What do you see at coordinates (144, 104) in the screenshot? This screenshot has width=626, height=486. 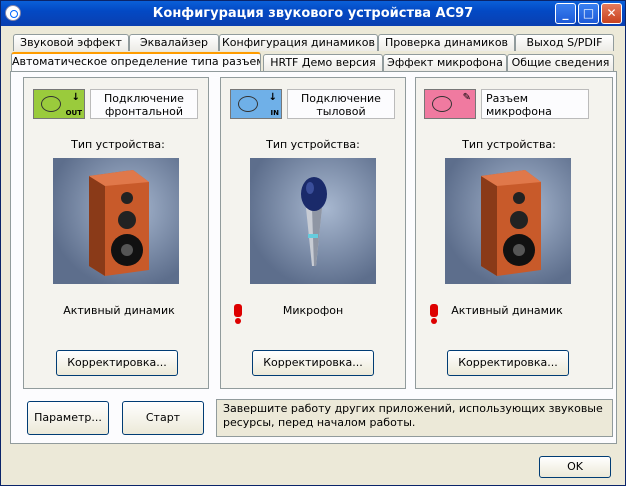 I see `jack-label: Подключение фронтальной` at bounding box center [144, 104].